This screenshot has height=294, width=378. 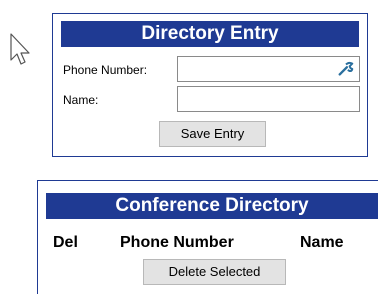 What do you see at coordinates (177, 242) in the screenshot?
I see `column-header-phone-number: Phone Number` at bounding box center [177, 242].